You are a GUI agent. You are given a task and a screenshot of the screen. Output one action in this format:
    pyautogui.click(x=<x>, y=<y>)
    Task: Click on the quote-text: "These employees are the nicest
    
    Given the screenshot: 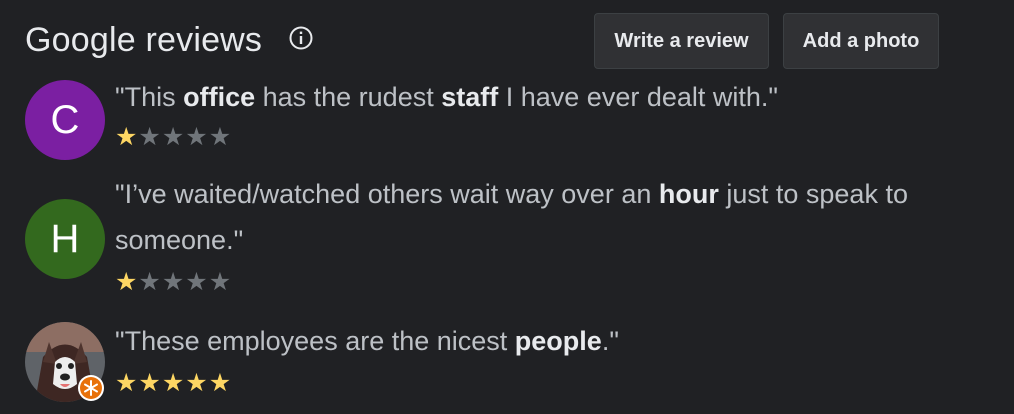 What is the action you would take?
    pyautogui.click(x=315, y=341)
    